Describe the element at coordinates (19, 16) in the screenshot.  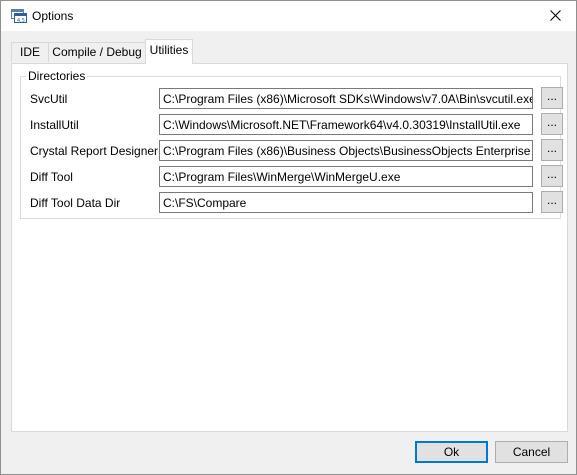
I see `app-window-icon: 4.5` at that location.